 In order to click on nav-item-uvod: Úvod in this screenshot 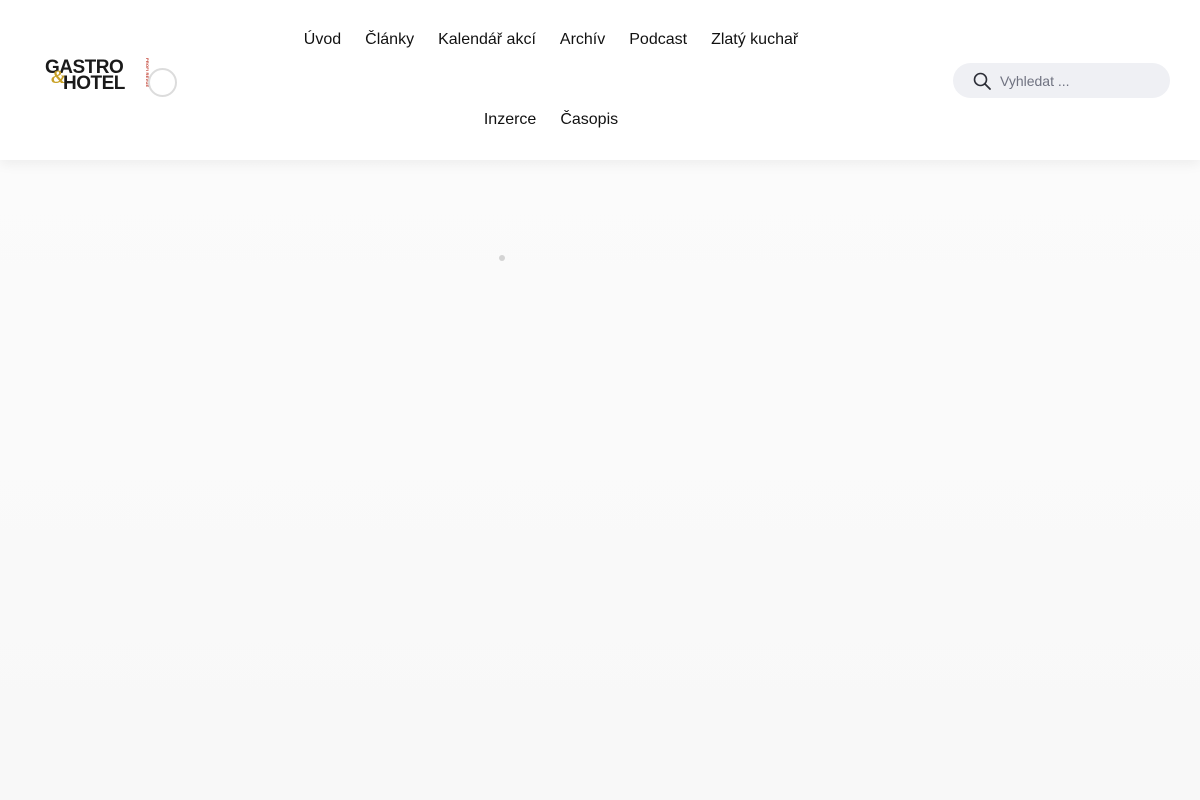, I will do `click(322, 40)`.